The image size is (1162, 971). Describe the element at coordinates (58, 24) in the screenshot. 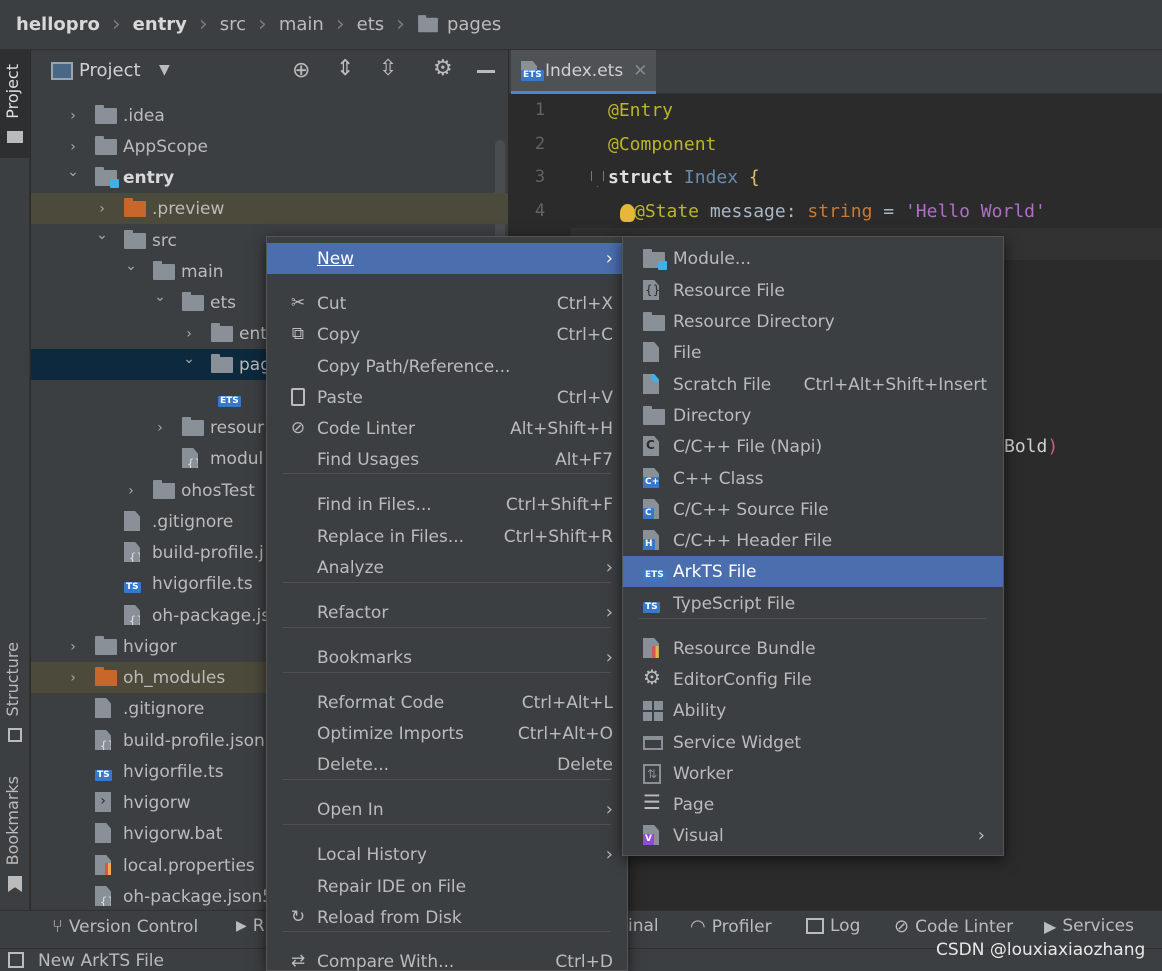

I see `breadcrumb-hellopro: hellopro` at that location.